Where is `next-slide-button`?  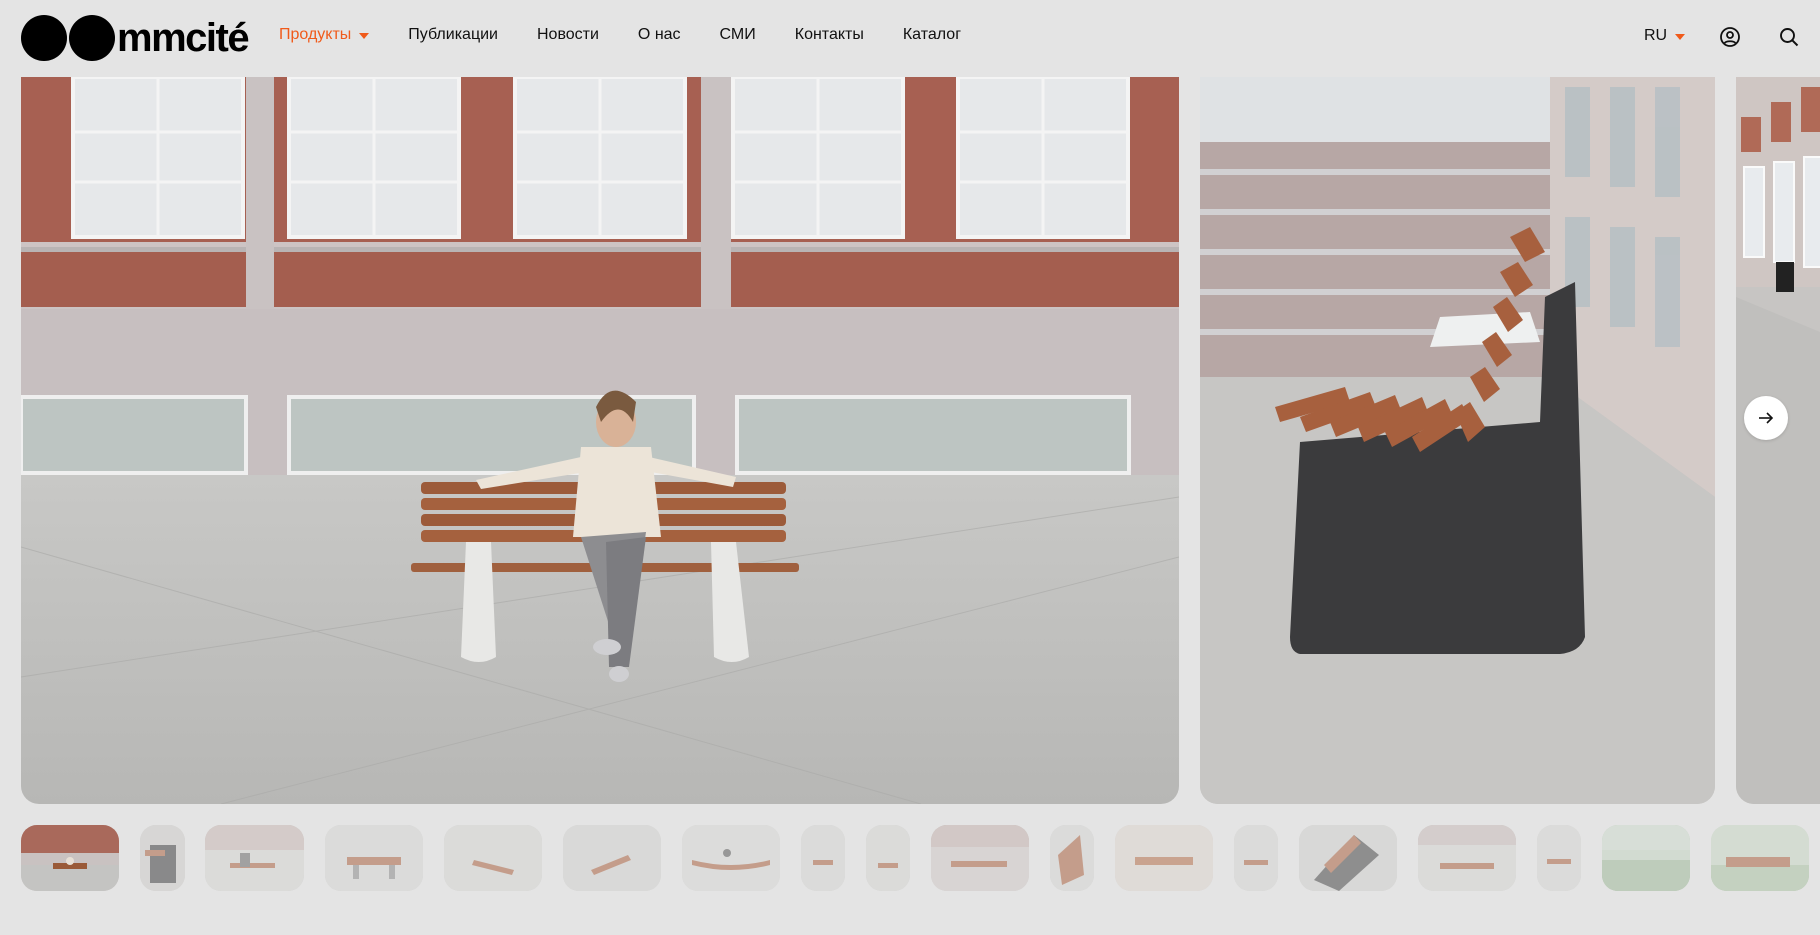 next-slide-button is located at coordinates (1766, 418).